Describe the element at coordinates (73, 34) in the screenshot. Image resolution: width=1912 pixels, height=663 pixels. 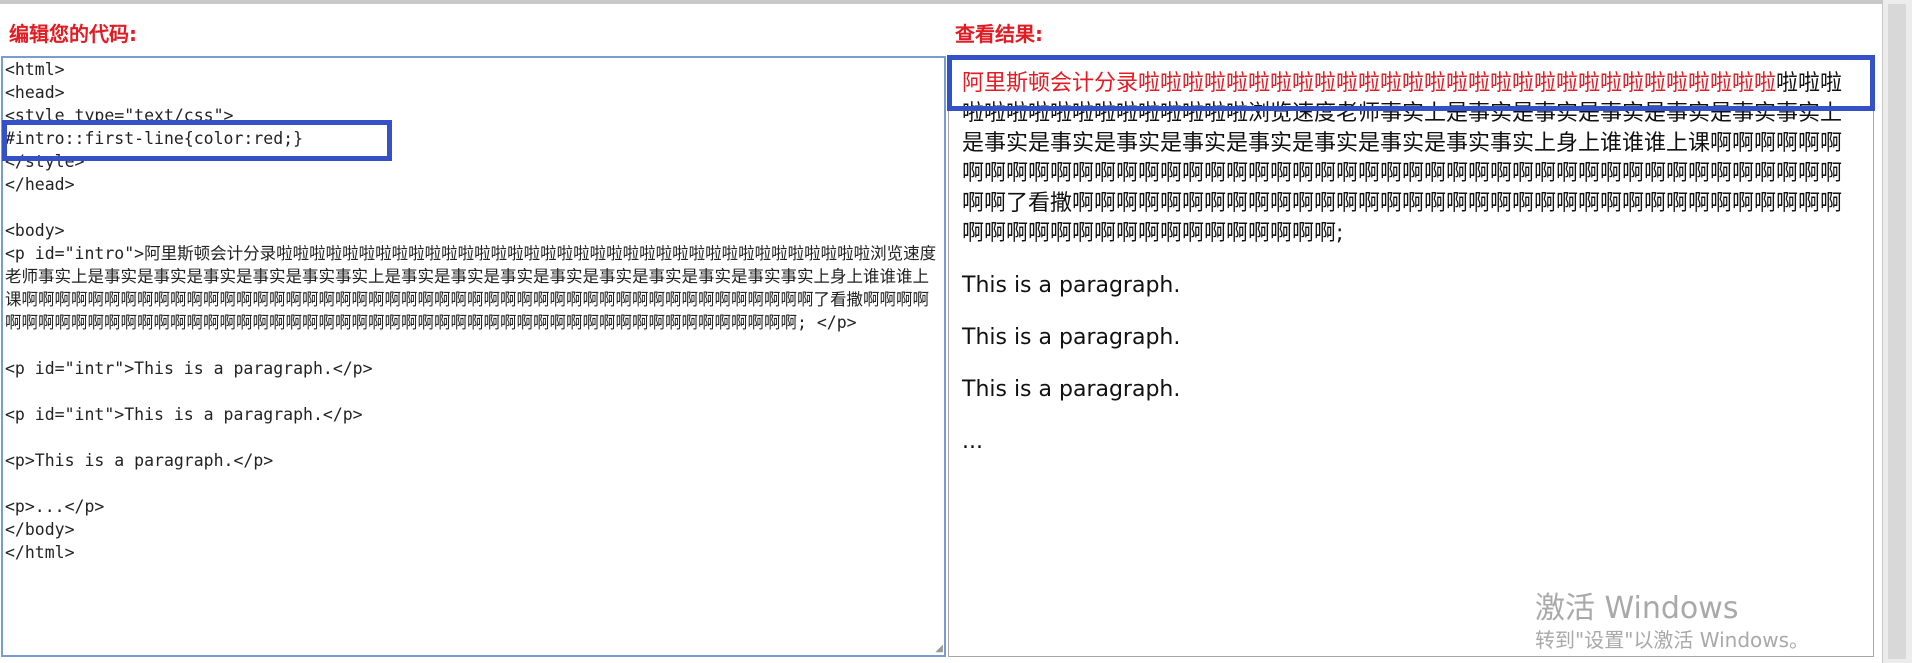
I see `edit-code-label: 编辑您的代码:` at that location.